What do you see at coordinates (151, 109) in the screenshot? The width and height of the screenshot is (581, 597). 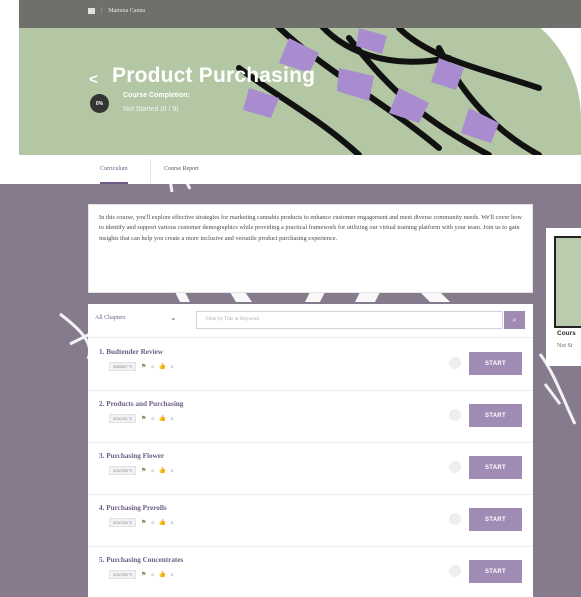 I see `completion-status: Not Started (0 / 9)` at bounding box center [151, 109].